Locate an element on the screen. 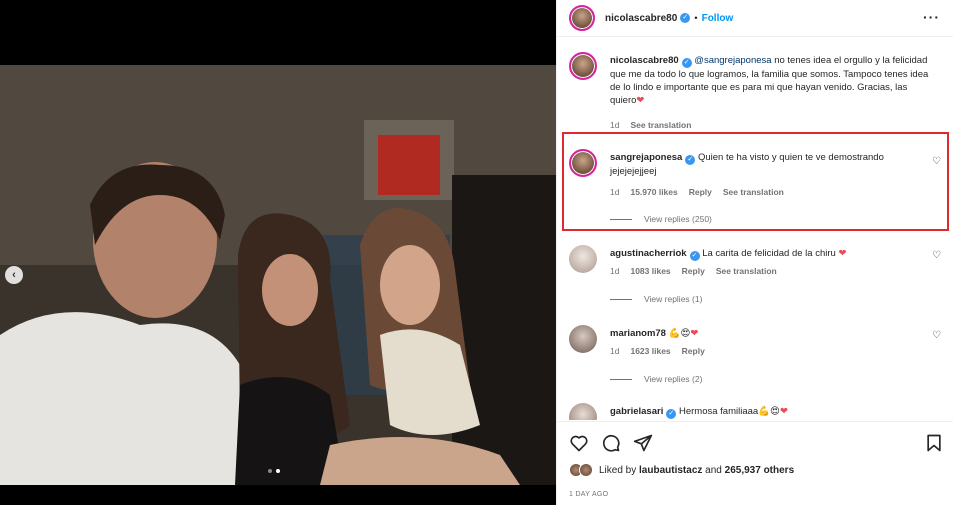 The height and width of the screenshot is (505, 953). view-replies-button: View replies (250) is located at coordinates (661, 219).